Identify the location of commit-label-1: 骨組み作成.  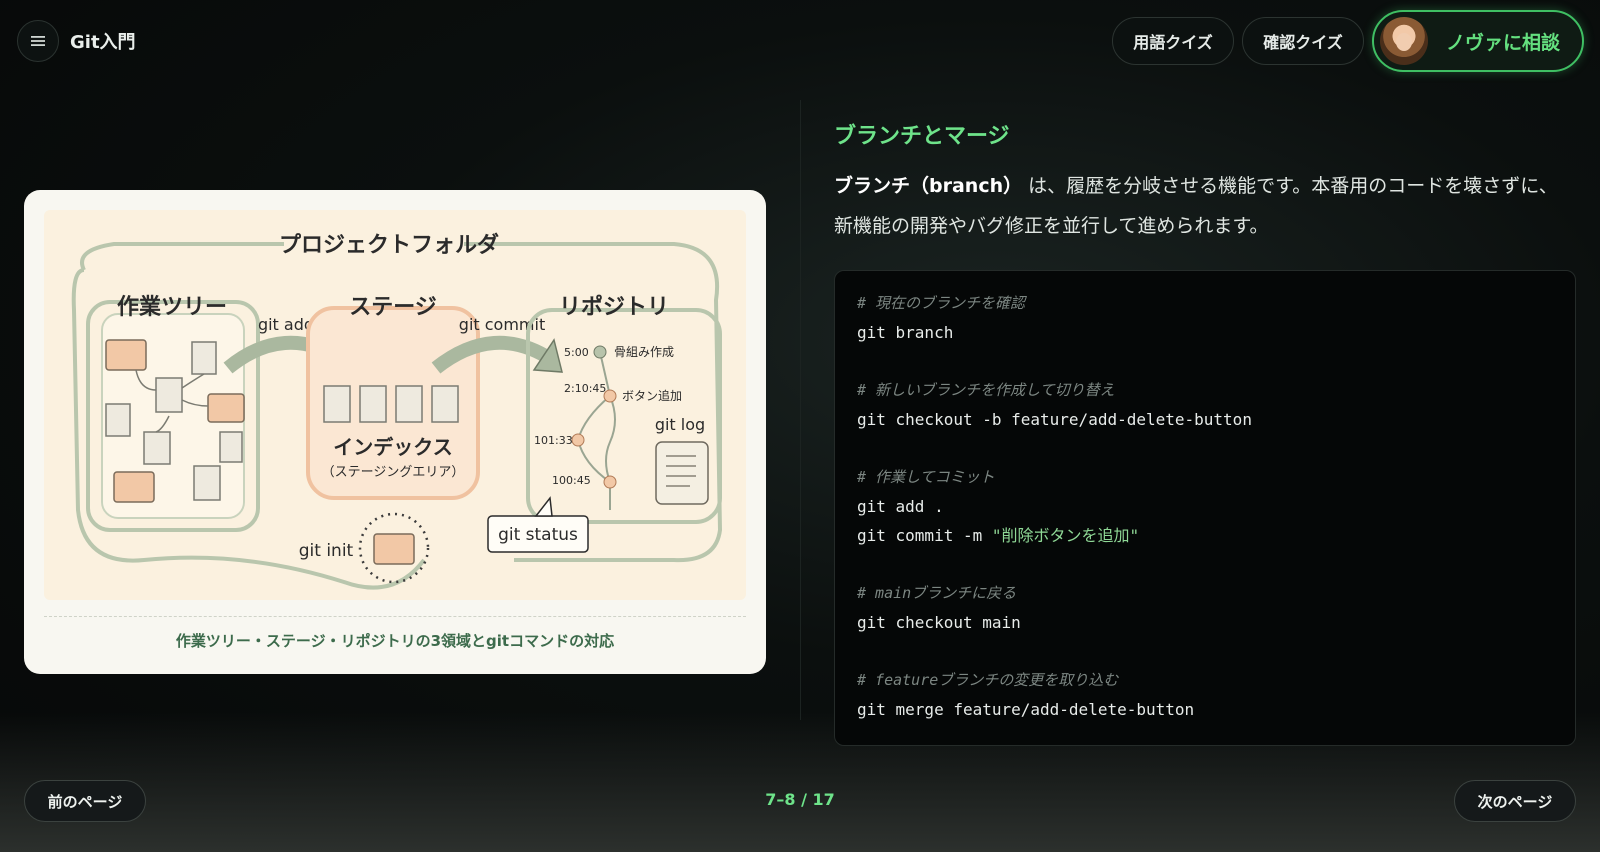
(644, 352).